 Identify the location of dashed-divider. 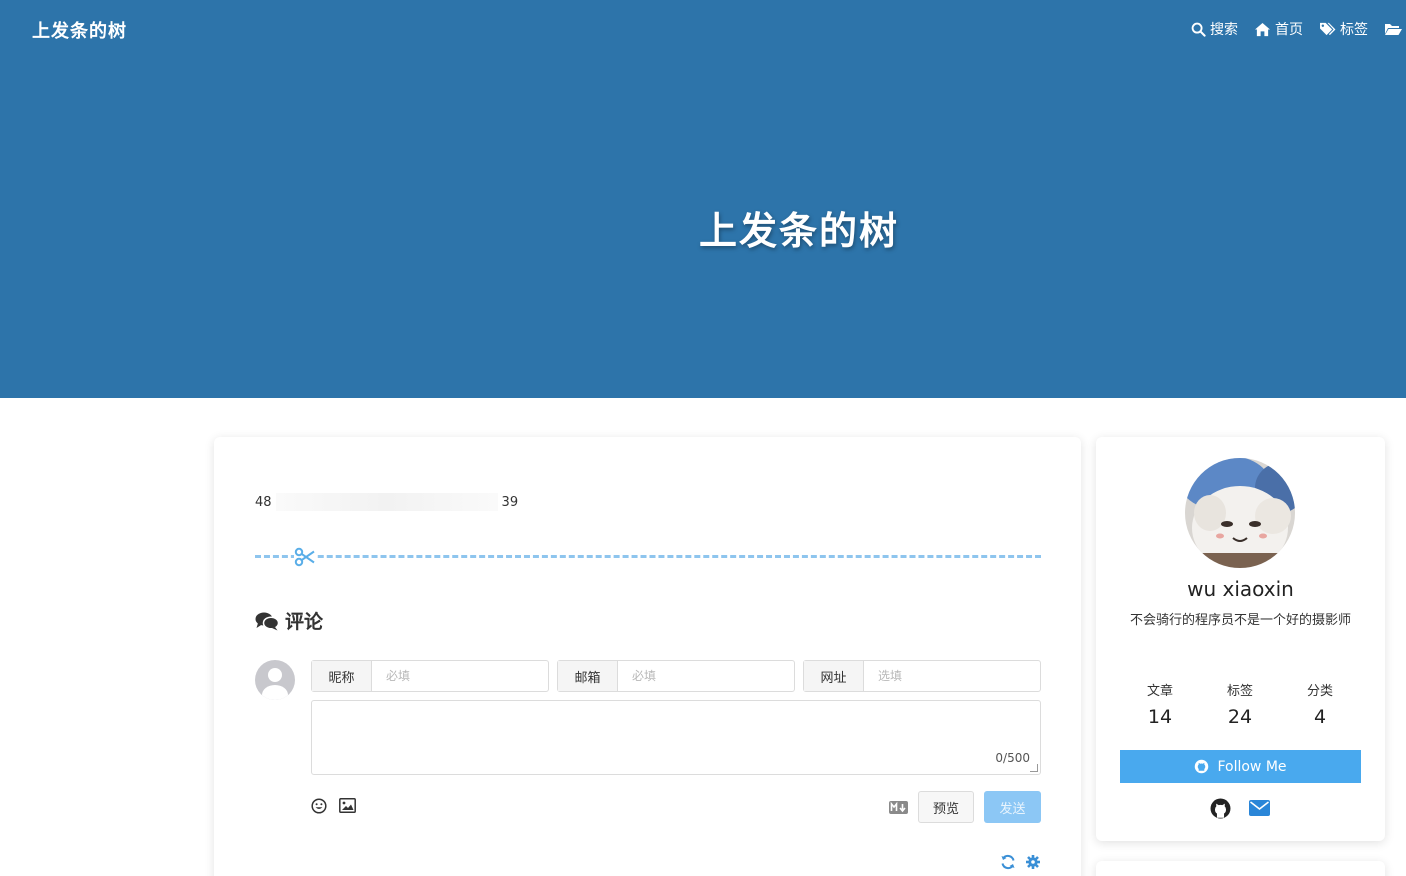
(648, 557).